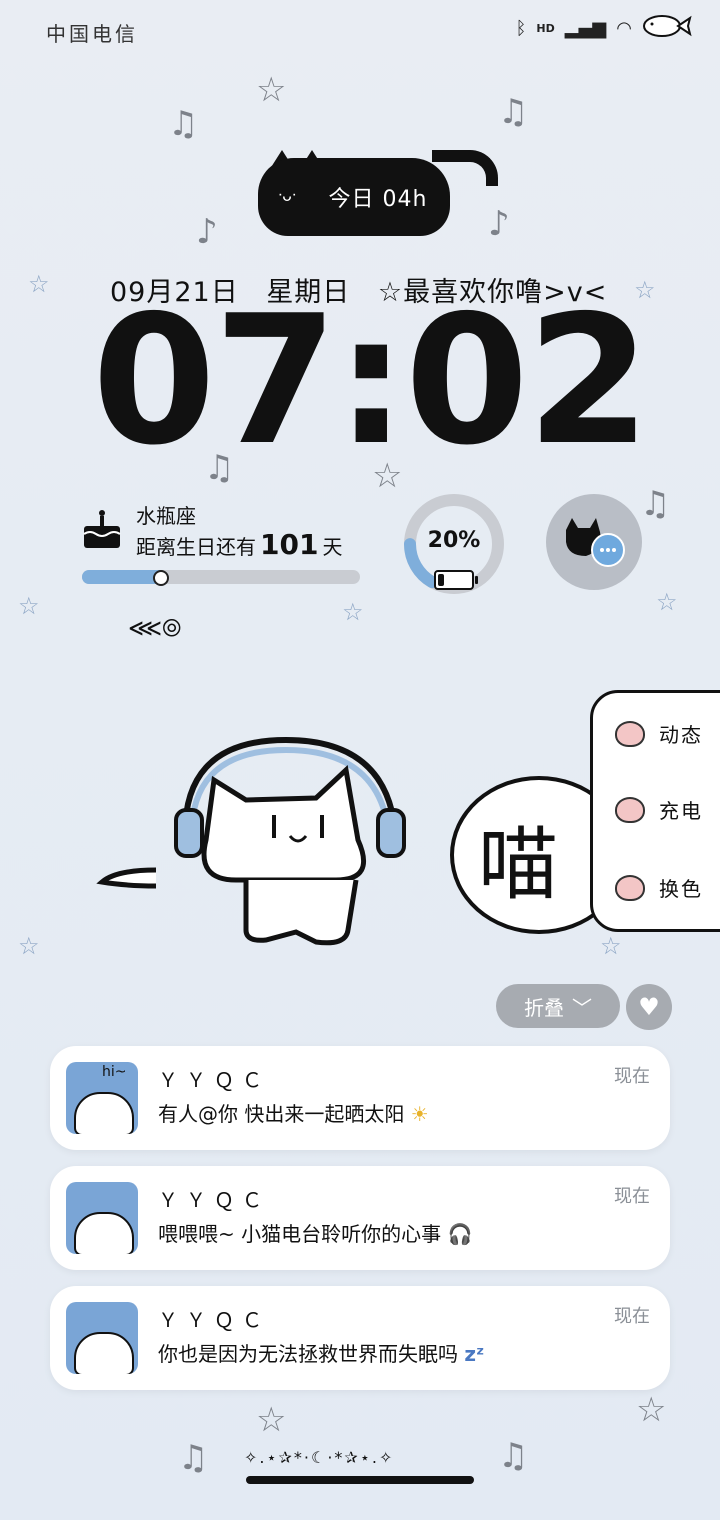 This screenshot has width=720, height=1520. I want to click on heart-icon: ♥, so click(649, 1007).